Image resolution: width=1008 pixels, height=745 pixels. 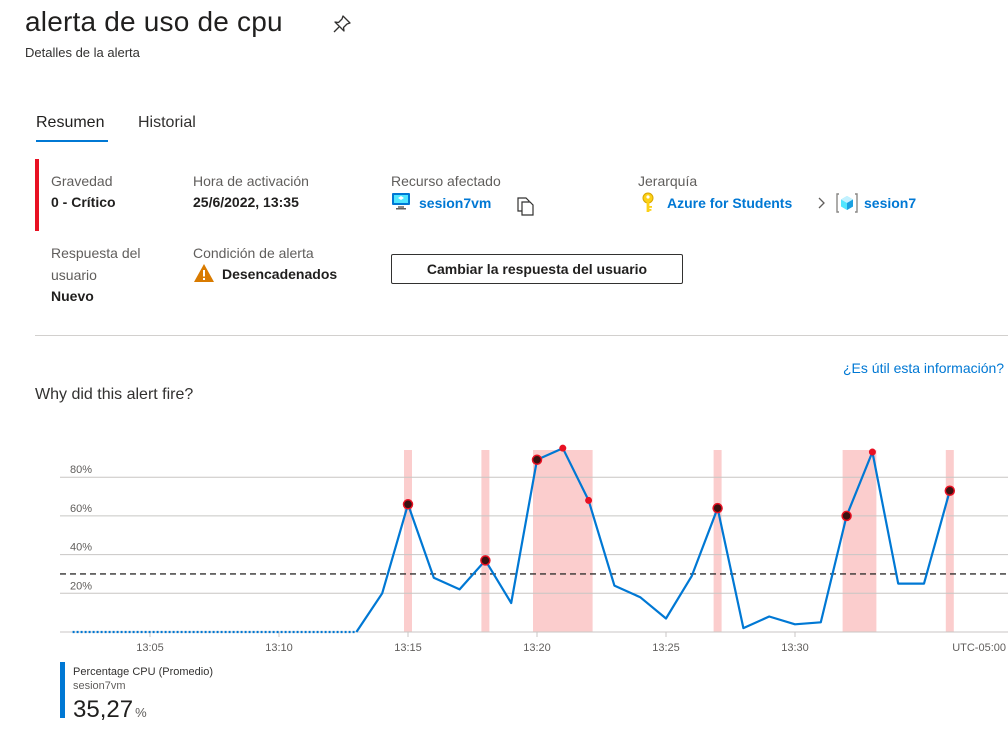 What do you see at coordinates (280, 274) in the screenshot?
I see `alert-condition-value: Desencadenados` at bounding box center [280, 274].